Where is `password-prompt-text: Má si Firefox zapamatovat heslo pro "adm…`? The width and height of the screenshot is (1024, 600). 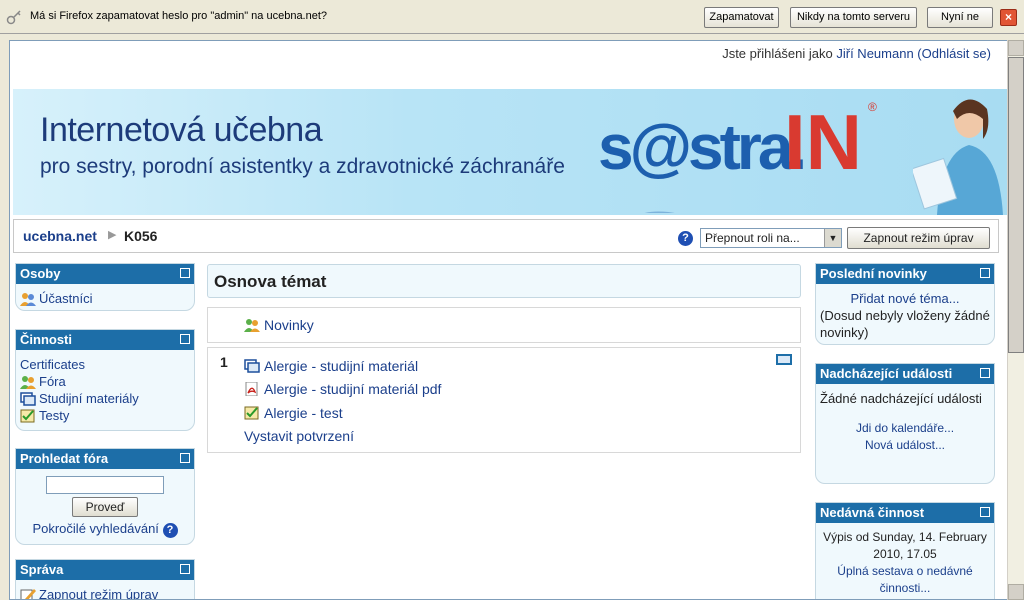 password-prompt-text: Má si Firefox zapamatovat heslo pro "adm… is located at coordinates (179, 16).